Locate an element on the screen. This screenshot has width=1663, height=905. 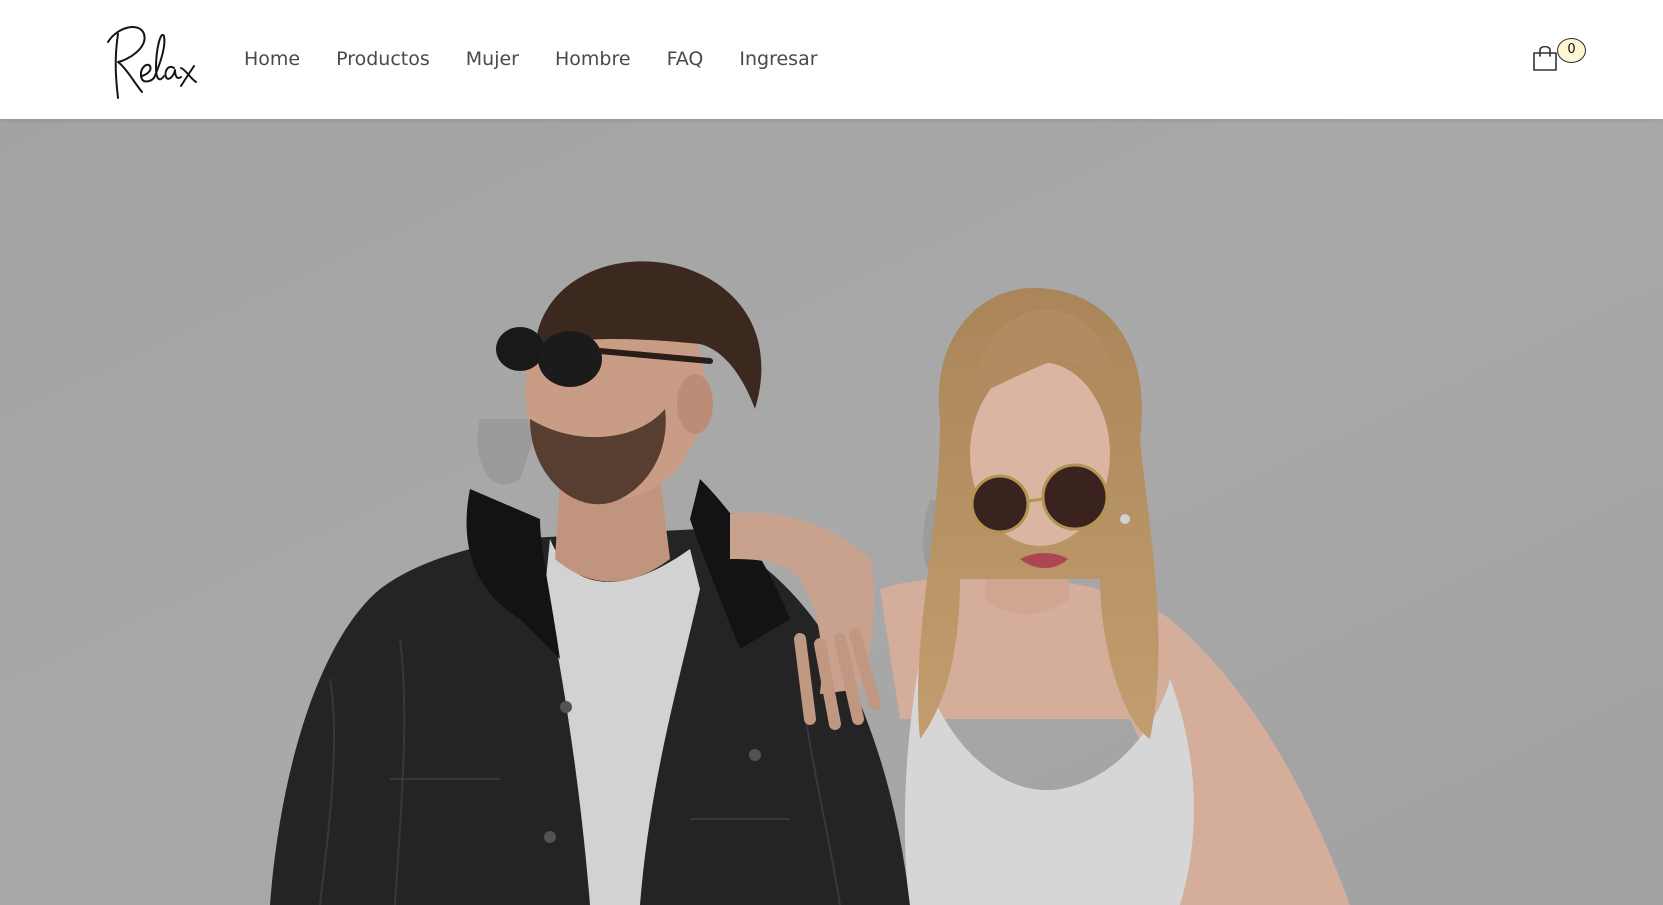
brand-logo is located at coordinates (152, 61).